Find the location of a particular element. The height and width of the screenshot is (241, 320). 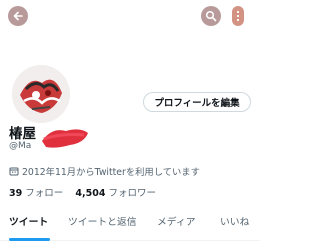

joined-date: 2012年11月からTwitterを利用しています is located at coordinates (104, 171).